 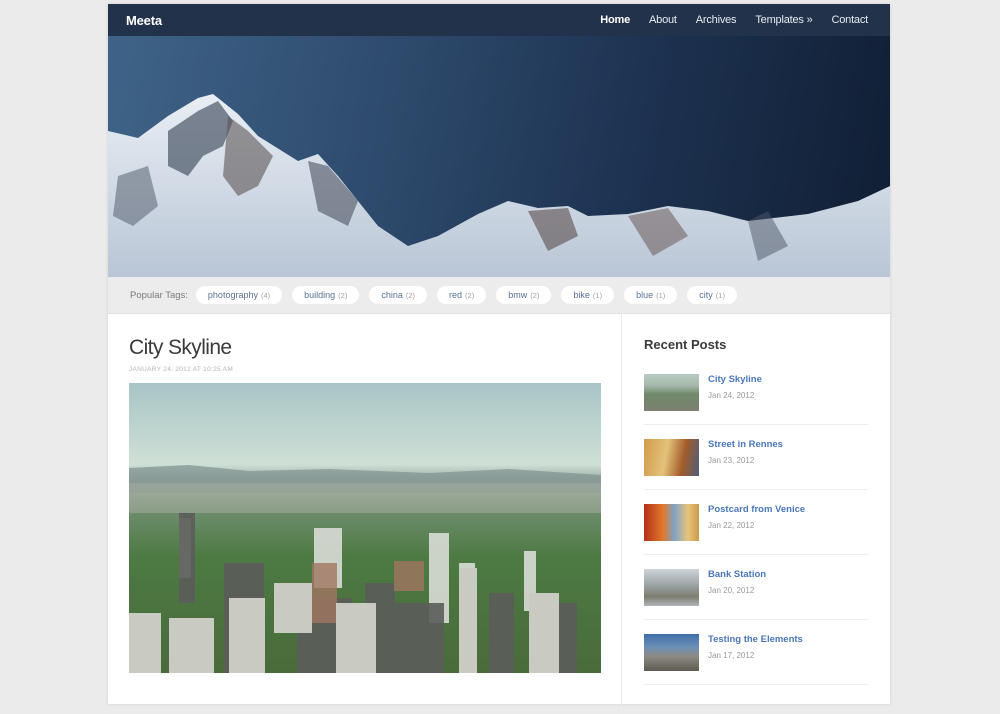 What do you see at coordinates (144, 20) in the screenshot?
I see `site-logo: Meeta` at bounding box center [144, 20].